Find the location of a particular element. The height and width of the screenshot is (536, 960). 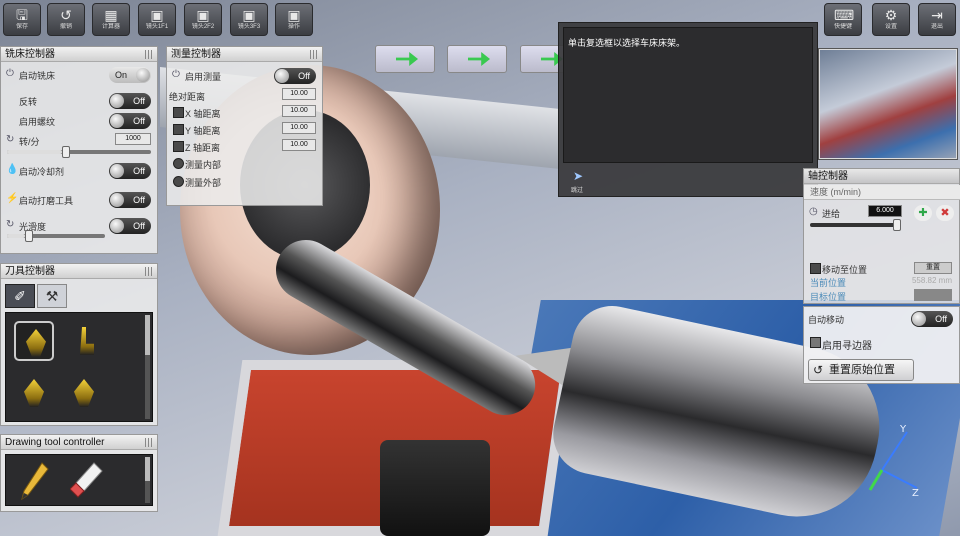

camera-icon: ▣ is located at coordinates (249, 15).